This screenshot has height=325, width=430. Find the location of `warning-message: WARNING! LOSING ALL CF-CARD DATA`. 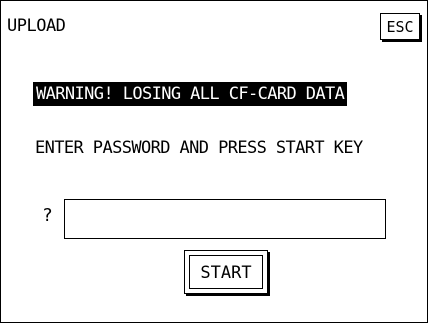

warning-message: WARNING! LOSING ALL CF-CARD DATA is located at coordinates (190, 94).